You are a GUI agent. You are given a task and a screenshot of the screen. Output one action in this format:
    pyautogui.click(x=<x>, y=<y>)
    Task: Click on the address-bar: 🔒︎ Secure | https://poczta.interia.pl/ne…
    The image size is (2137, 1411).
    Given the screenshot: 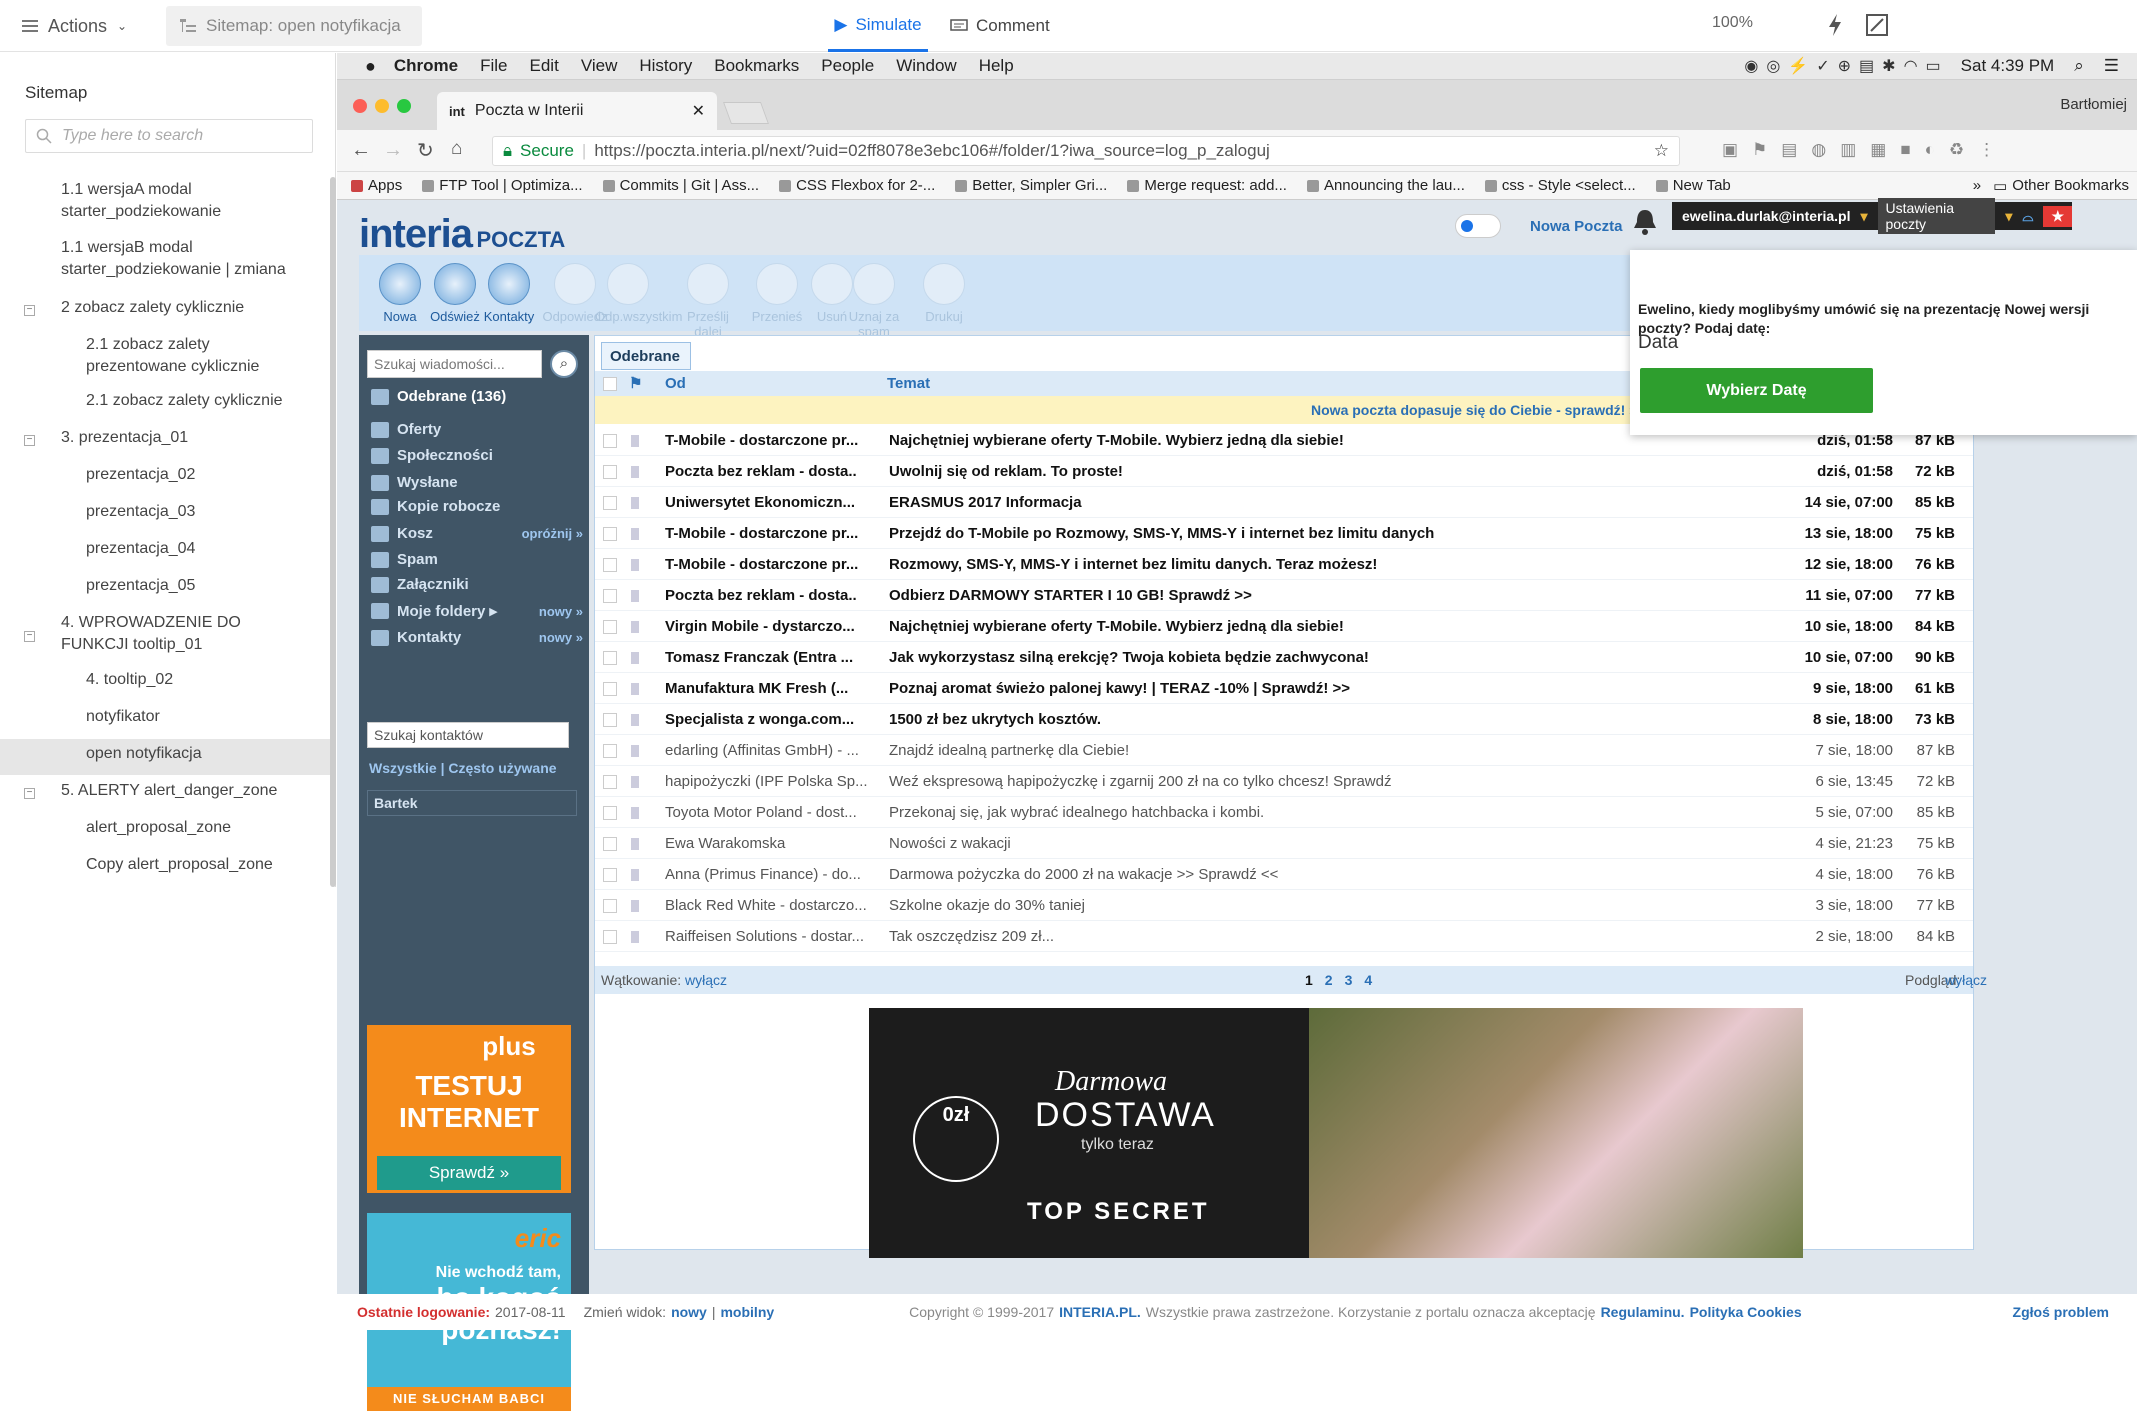 What is the action you would take?
    pyautogui.click(x=1086, y=151)
    